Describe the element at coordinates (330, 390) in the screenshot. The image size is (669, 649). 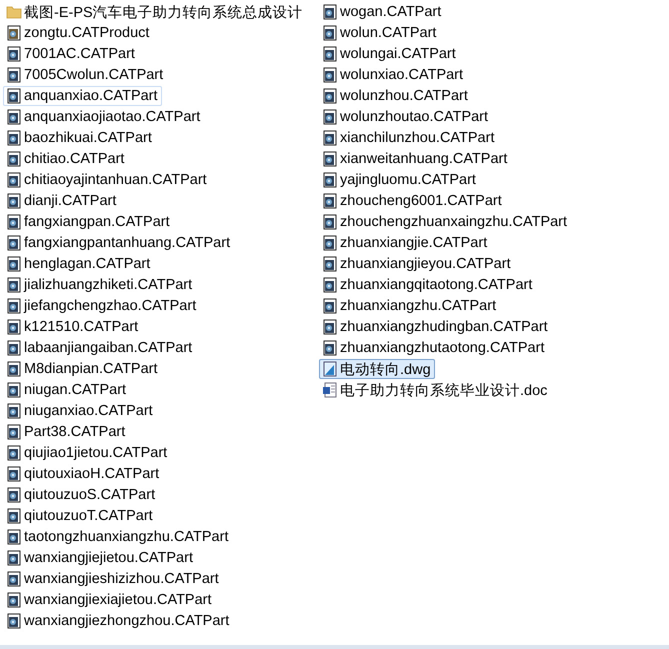
I see `document-icon` at that location.